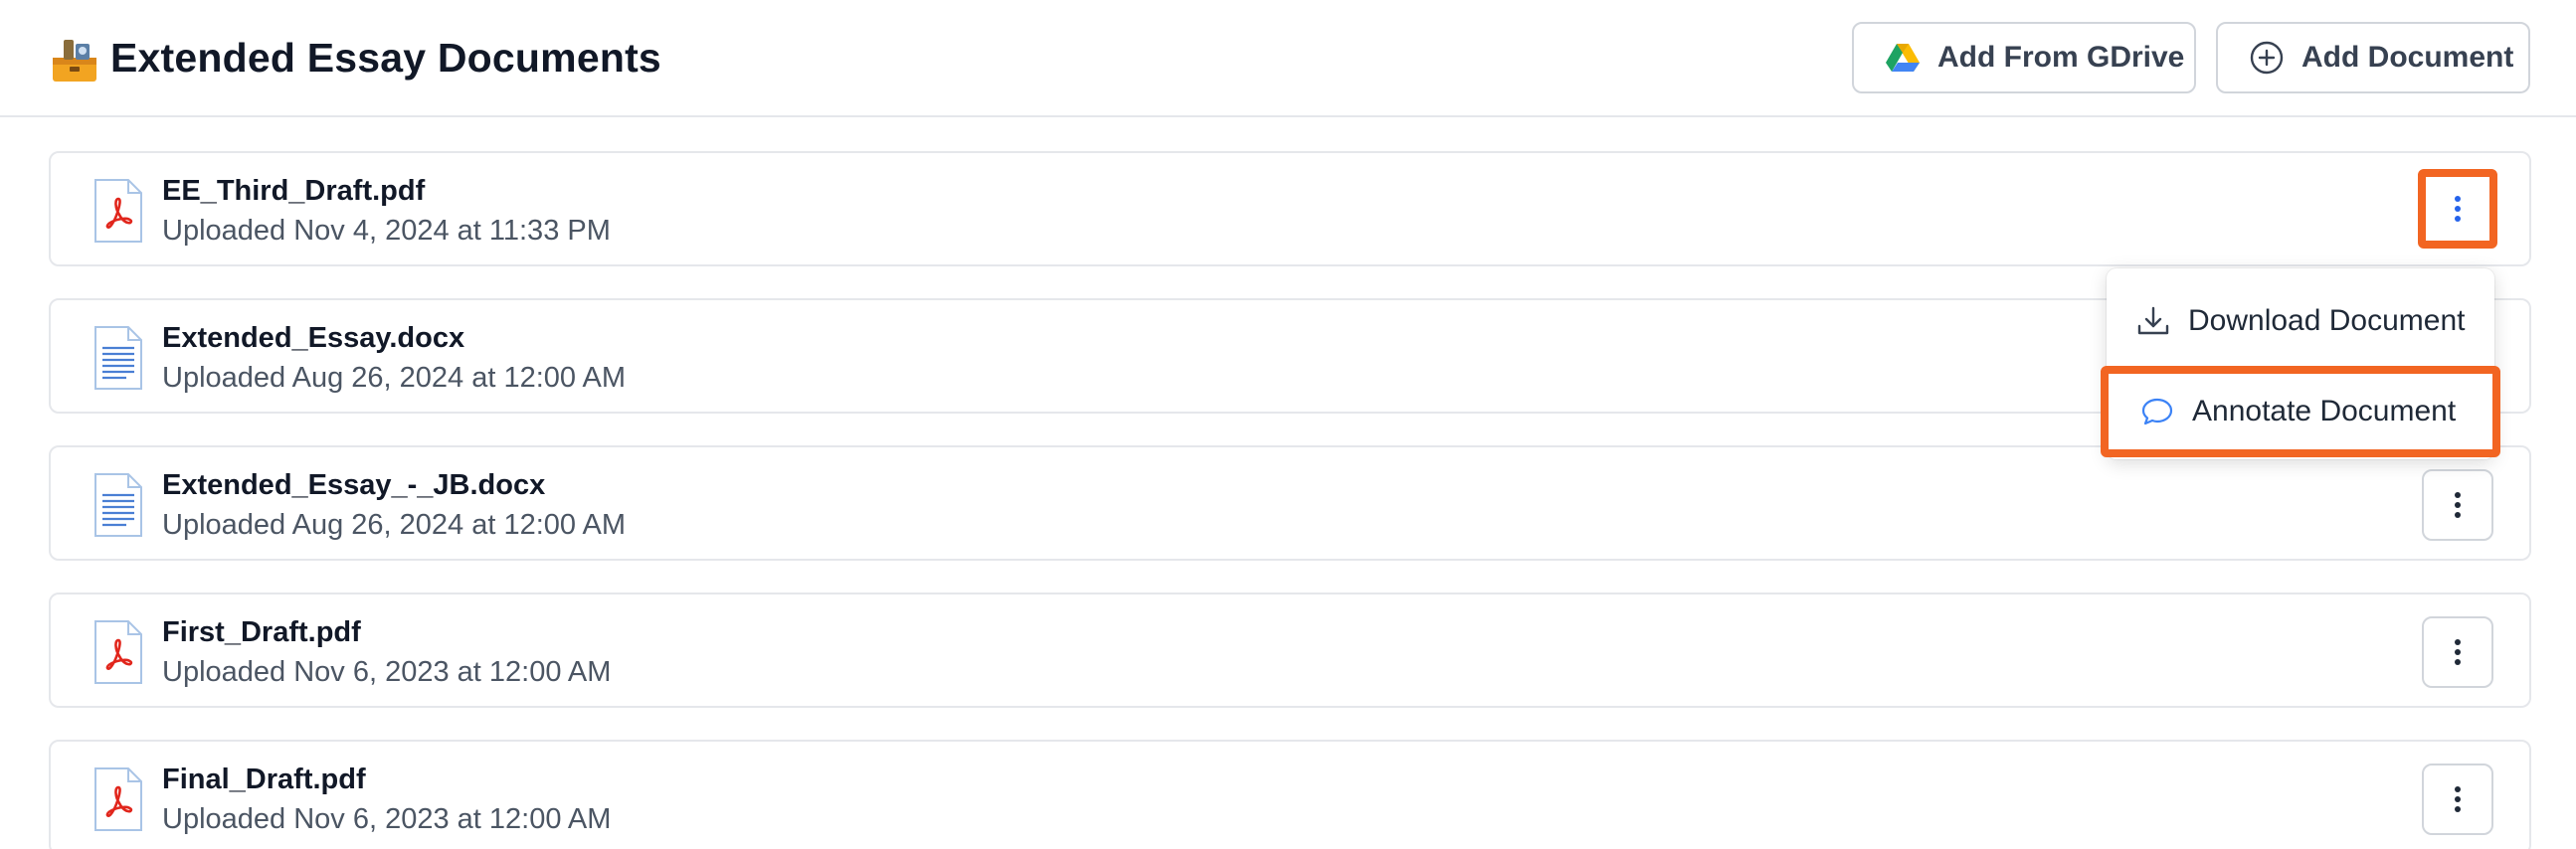 The height and width of the screenshot is (849, 2576). I want to click on file-name: Final_Draft.pdf, so click(264, 779).